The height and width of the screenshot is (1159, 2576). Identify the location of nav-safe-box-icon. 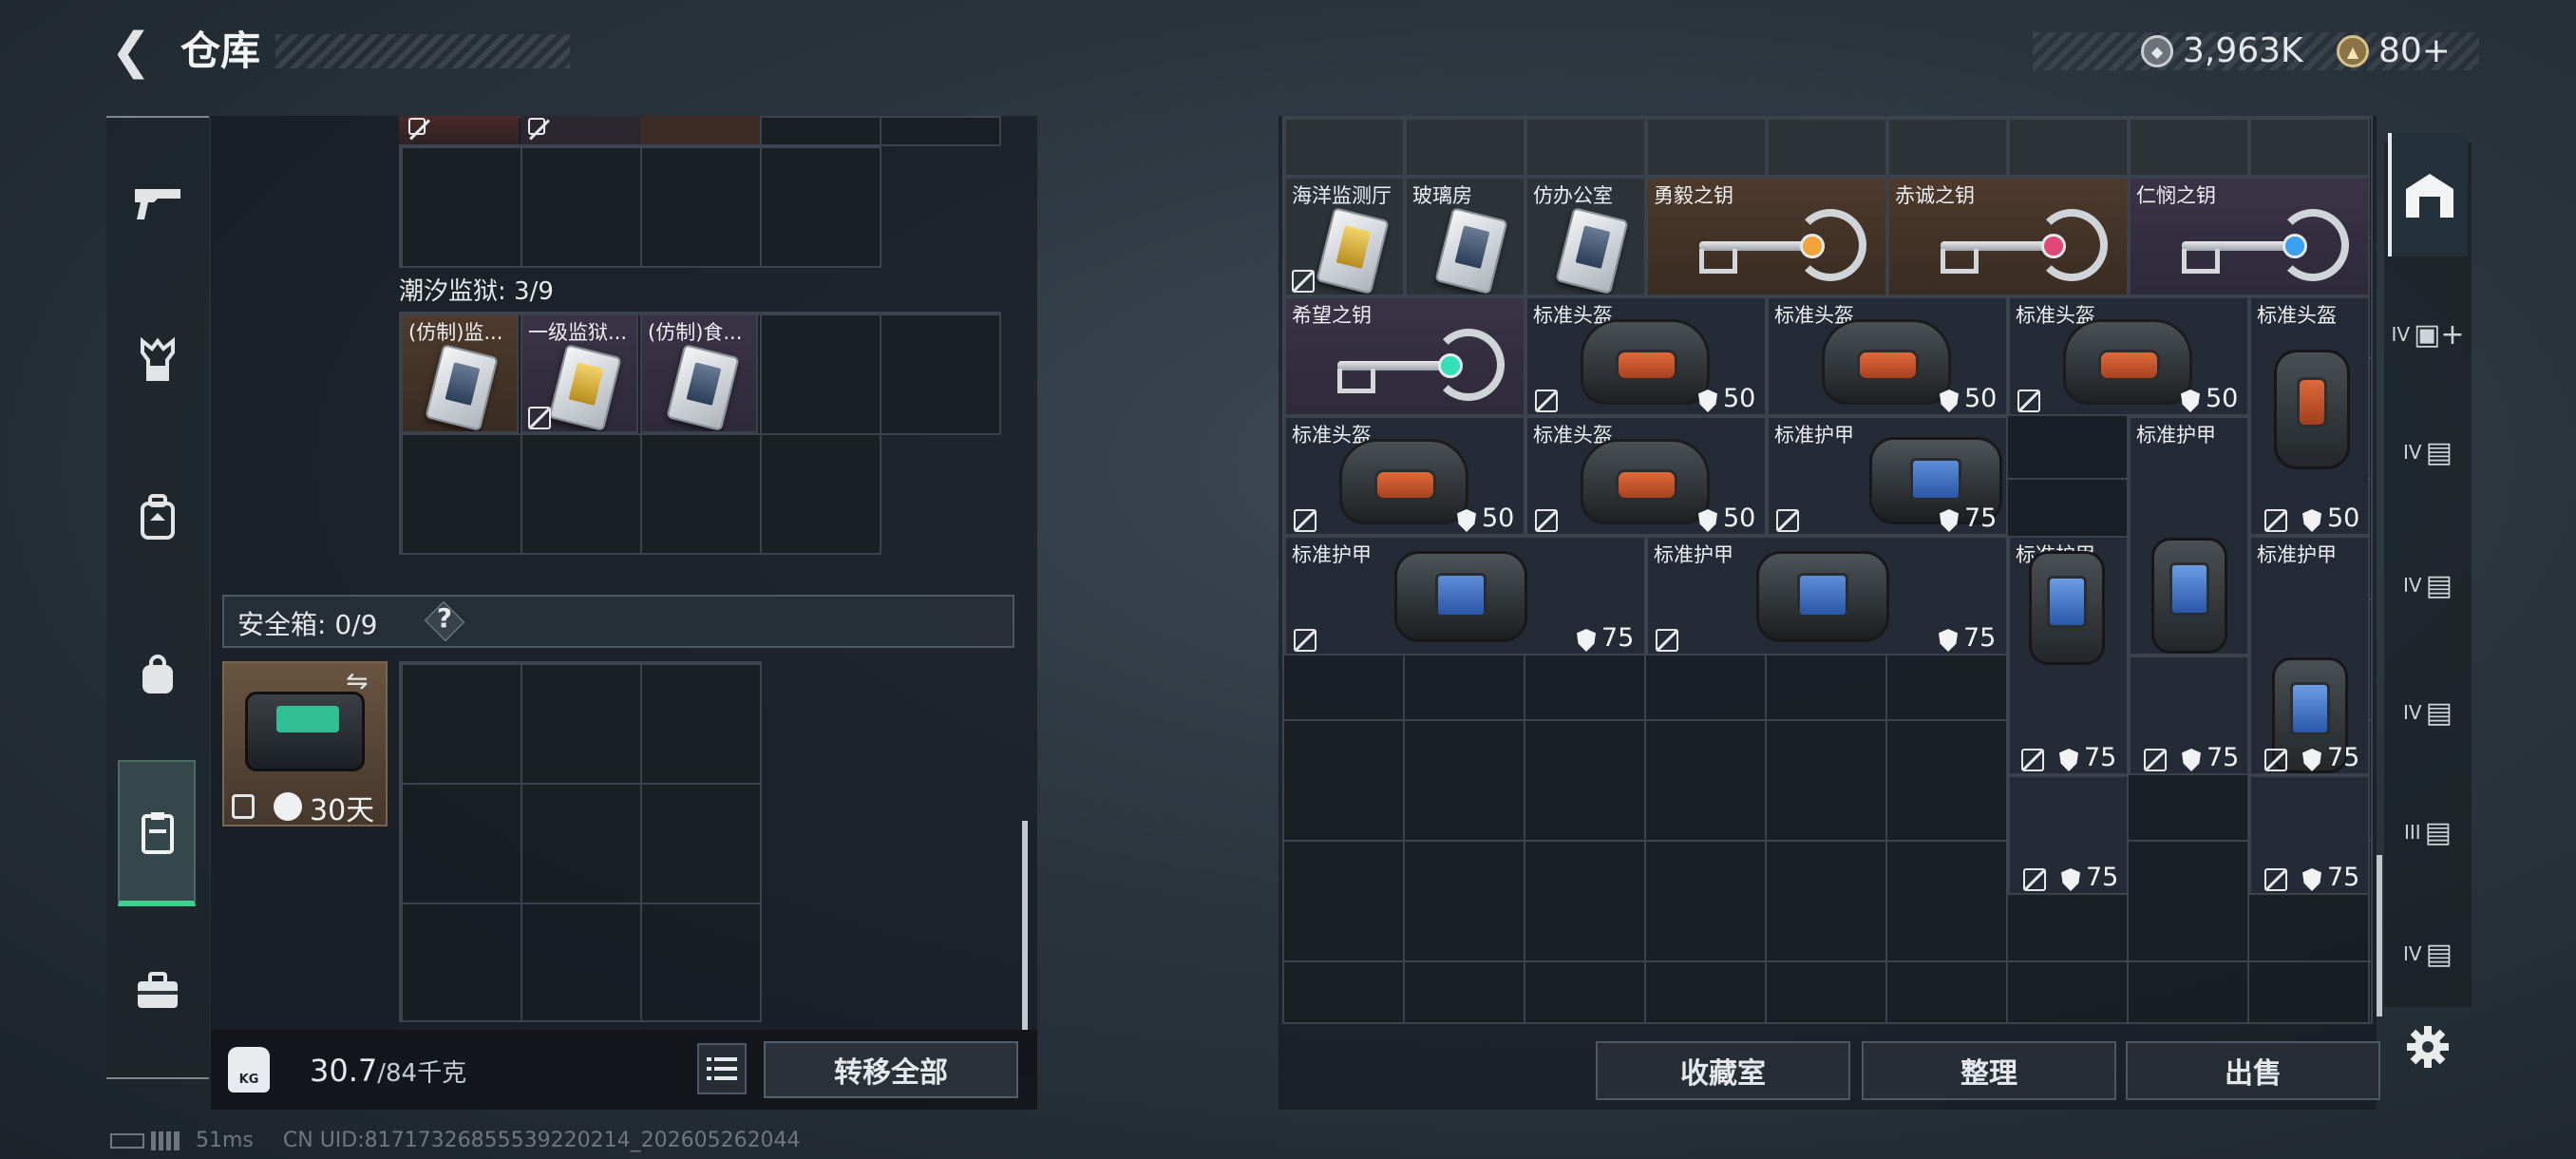
(157, 833).